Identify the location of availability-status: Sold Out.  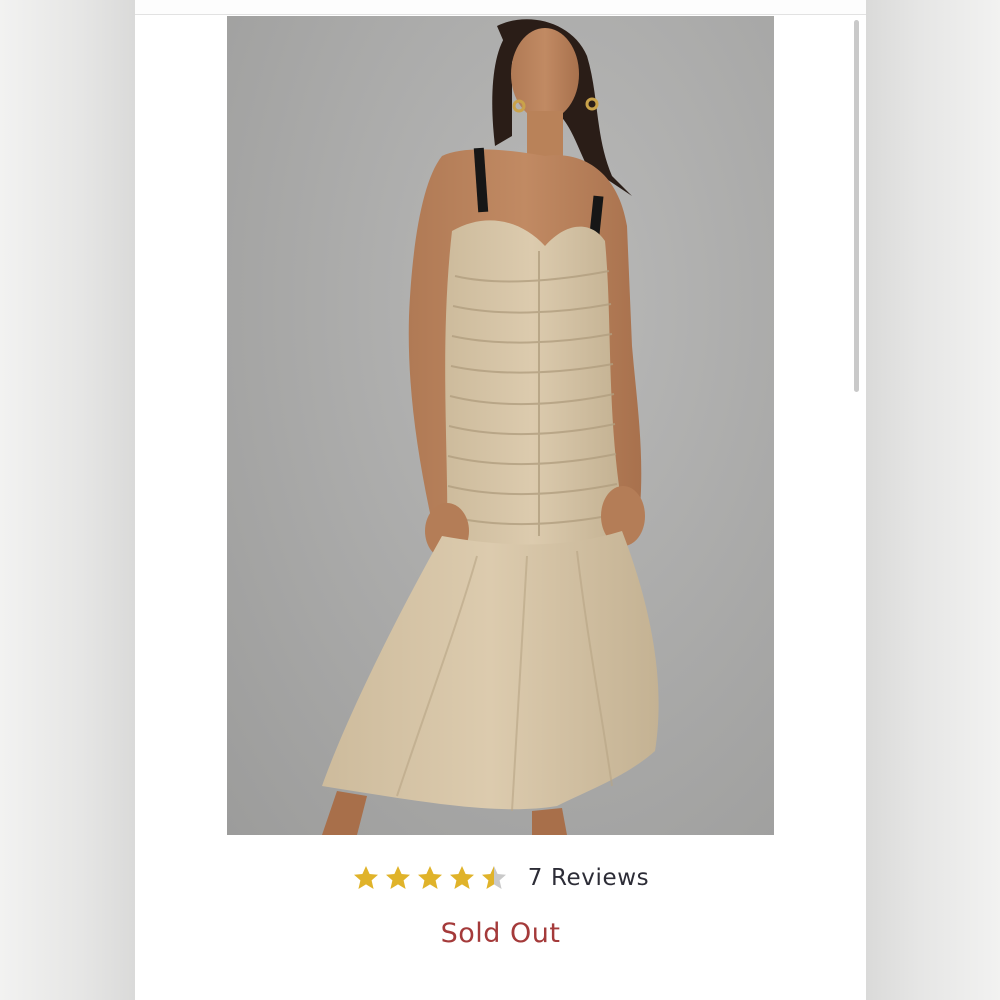
(500, 933).